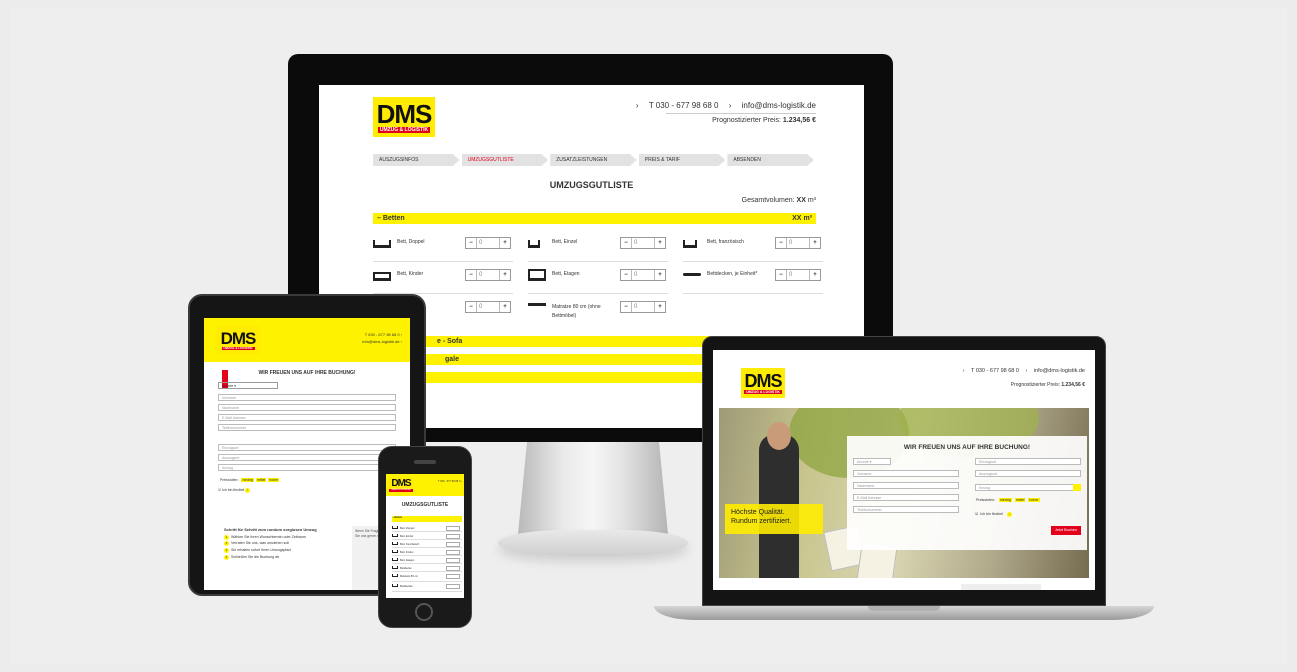 Image resolution: width=1297 pixels, height=672 pixels. What do you see at coordinates (416, 160) in the screenshot?
I see `step-auszugsinfos: AUSZUGSINFOS` at bounding box center [416, 160].